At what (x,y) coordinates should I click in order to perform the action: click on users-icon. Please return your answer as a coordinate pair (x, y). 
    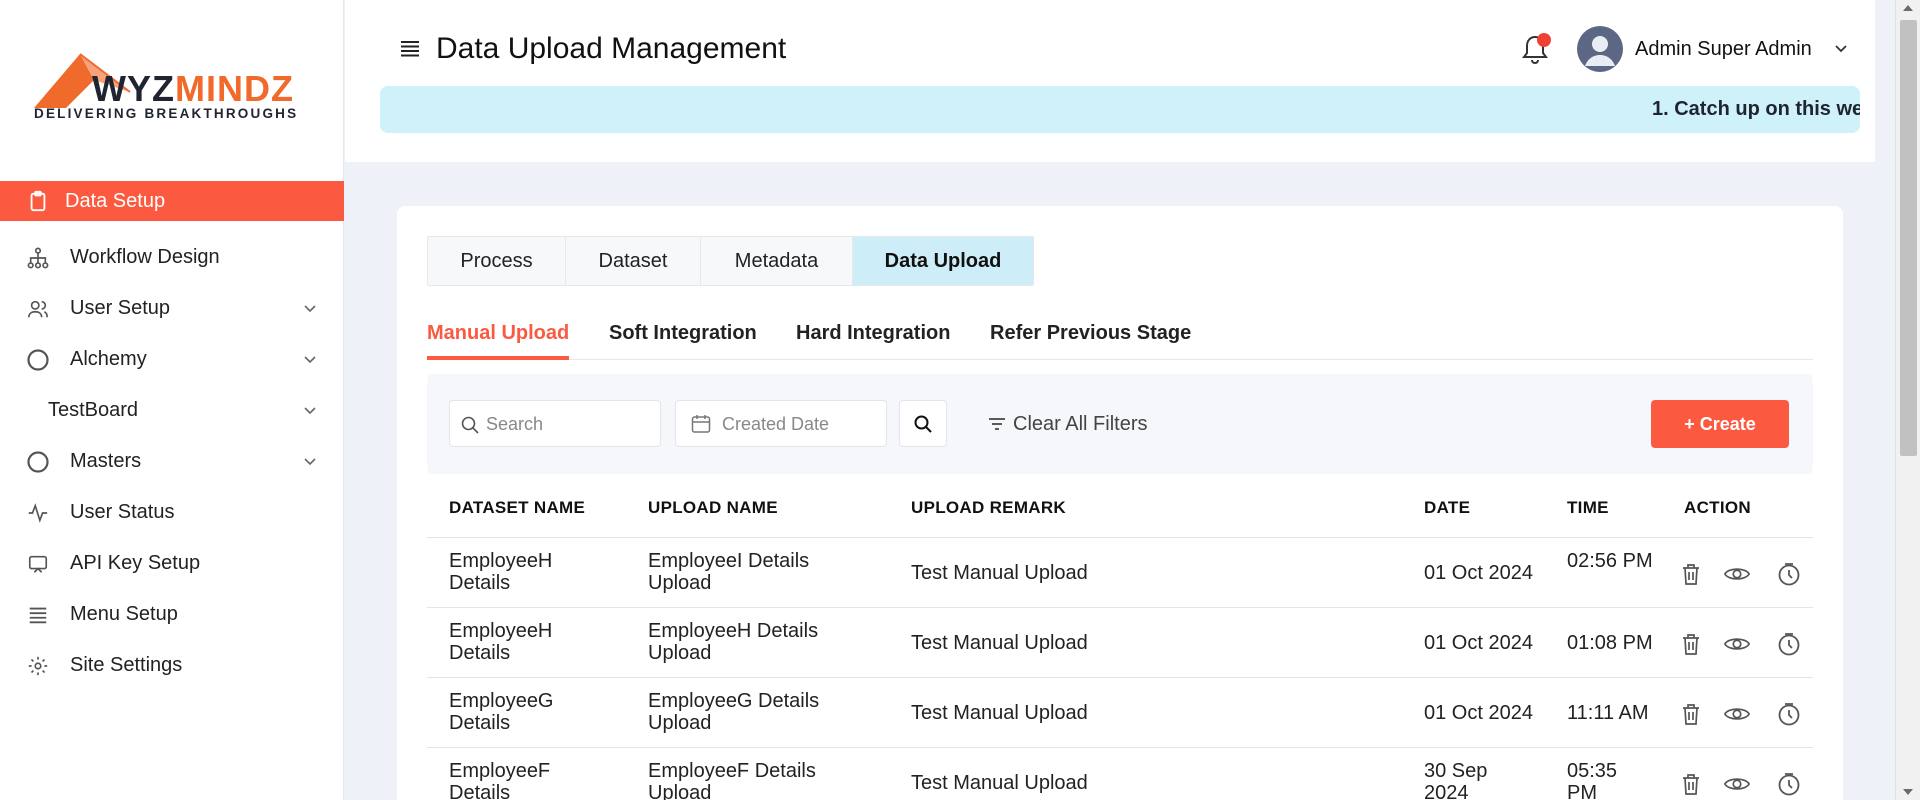
    Looking at the image, I should click on (38, 309).